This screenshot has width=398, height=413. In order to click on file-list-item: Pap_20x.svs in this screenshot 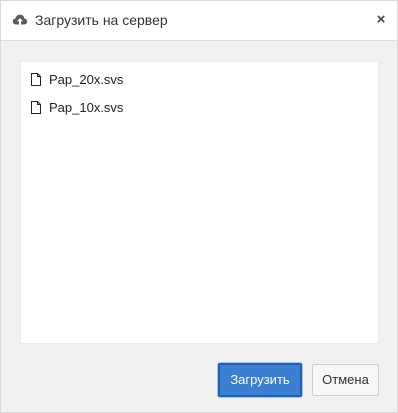, I will do `click(77, 79)`.